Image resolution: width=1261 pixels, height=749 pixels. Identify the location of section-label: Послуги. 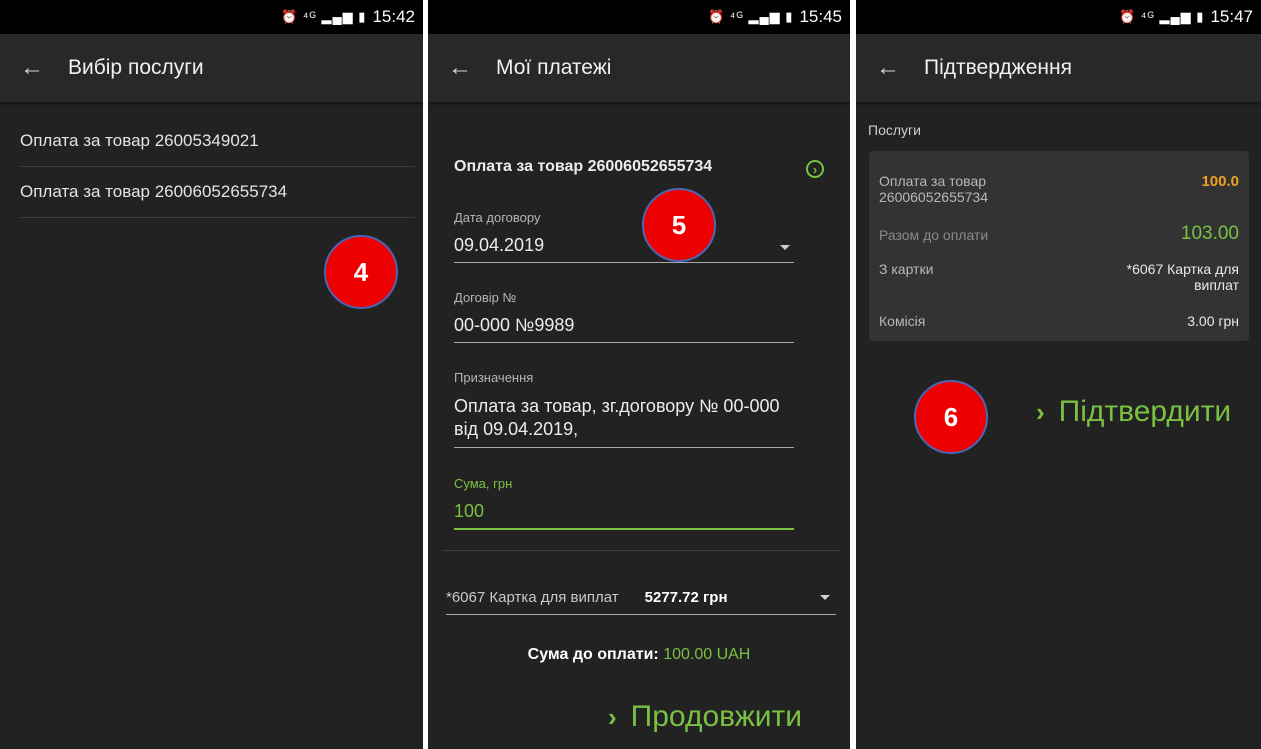
(894, 130).